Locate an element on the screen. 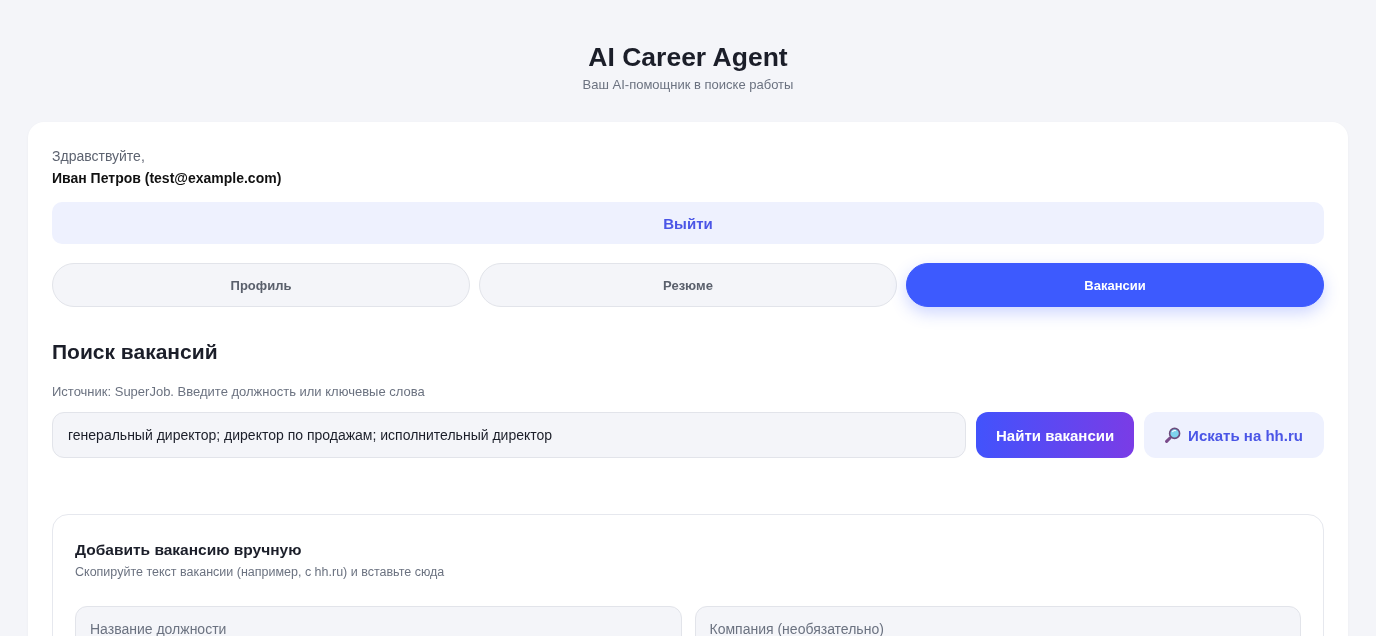 This screenshot has width=1376, height=636. tab: Вакансии is located at coordinates (1115, 285).